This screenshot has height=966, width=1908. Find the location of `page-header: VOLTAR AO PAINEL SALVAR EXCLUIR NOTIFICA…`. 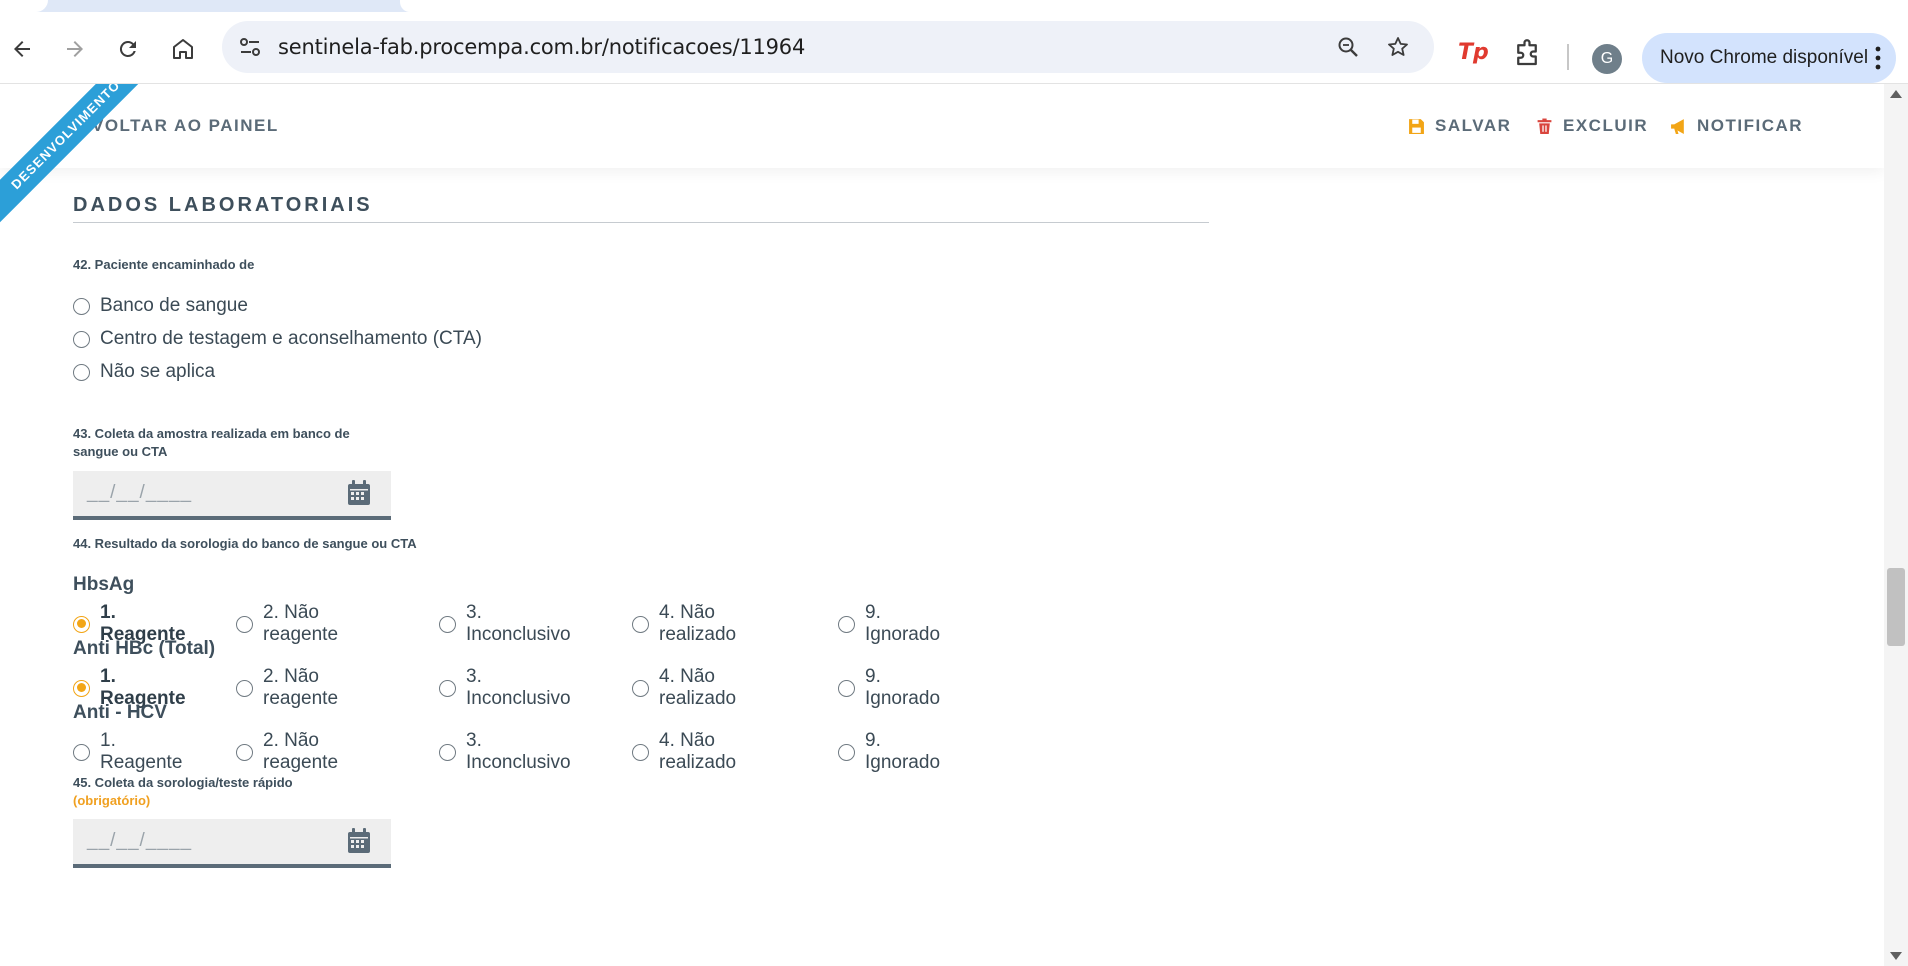

page-header: VOLTAR AO PAINEL SALVAR EXCLUIR NOTIFICA… is located at coordinates (942, 126).